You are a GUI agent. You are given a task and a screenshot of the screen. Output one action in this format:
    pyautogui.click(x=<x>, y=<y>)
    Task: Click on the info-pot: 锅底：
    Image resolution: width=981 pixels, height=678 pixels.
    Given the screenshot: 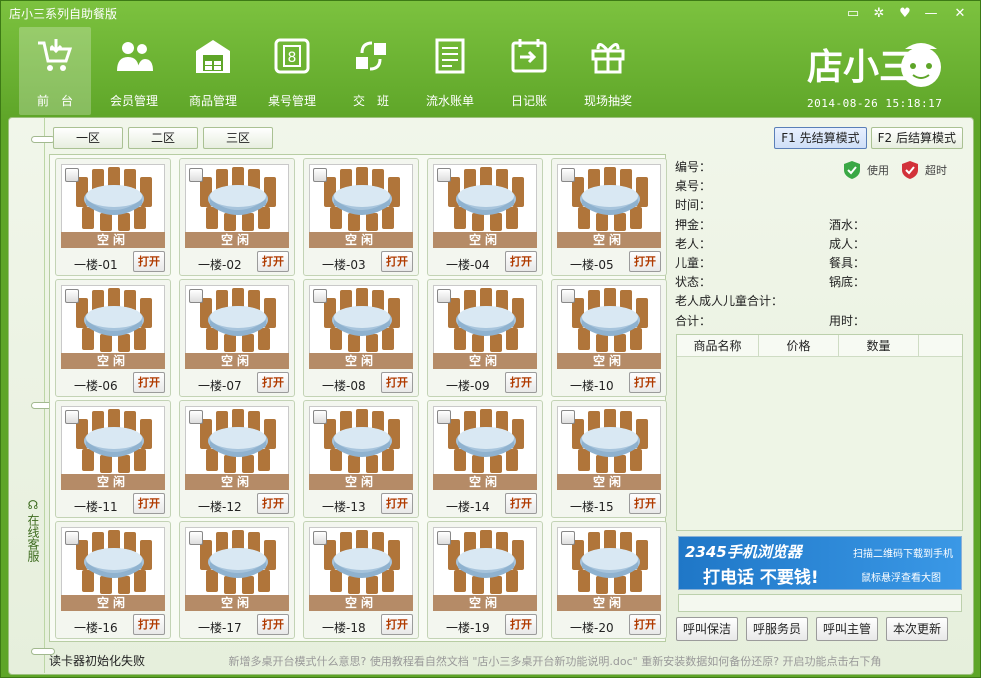 What is the action you would take?
    pyautogui.click(x=847, y=282)
    